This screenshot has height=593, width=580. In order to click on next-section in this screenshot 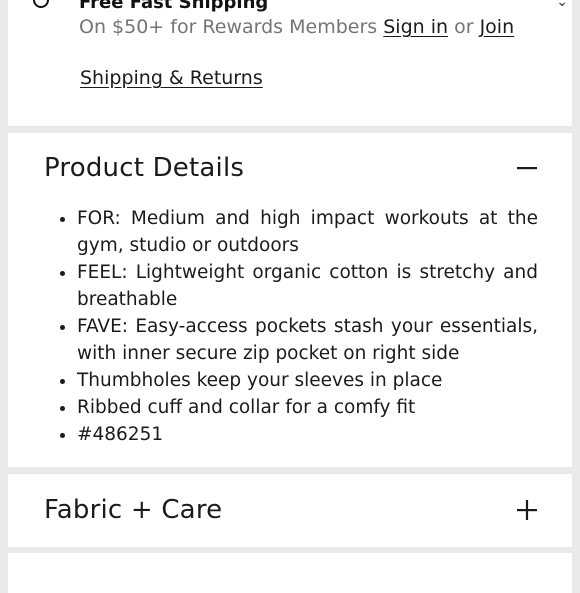, I will do `click(290, 573)`.